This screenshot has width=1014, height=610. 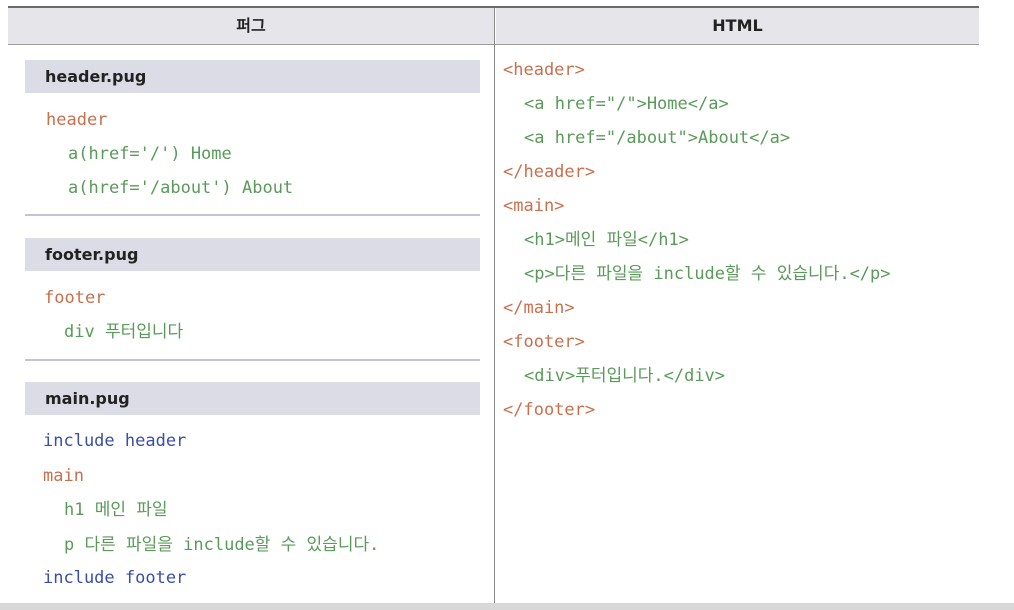 What do you see at coordinates (252, 398) in the screenshot?
I see `file-label-main-pug: main.pug` at bounding box center [252, 398].